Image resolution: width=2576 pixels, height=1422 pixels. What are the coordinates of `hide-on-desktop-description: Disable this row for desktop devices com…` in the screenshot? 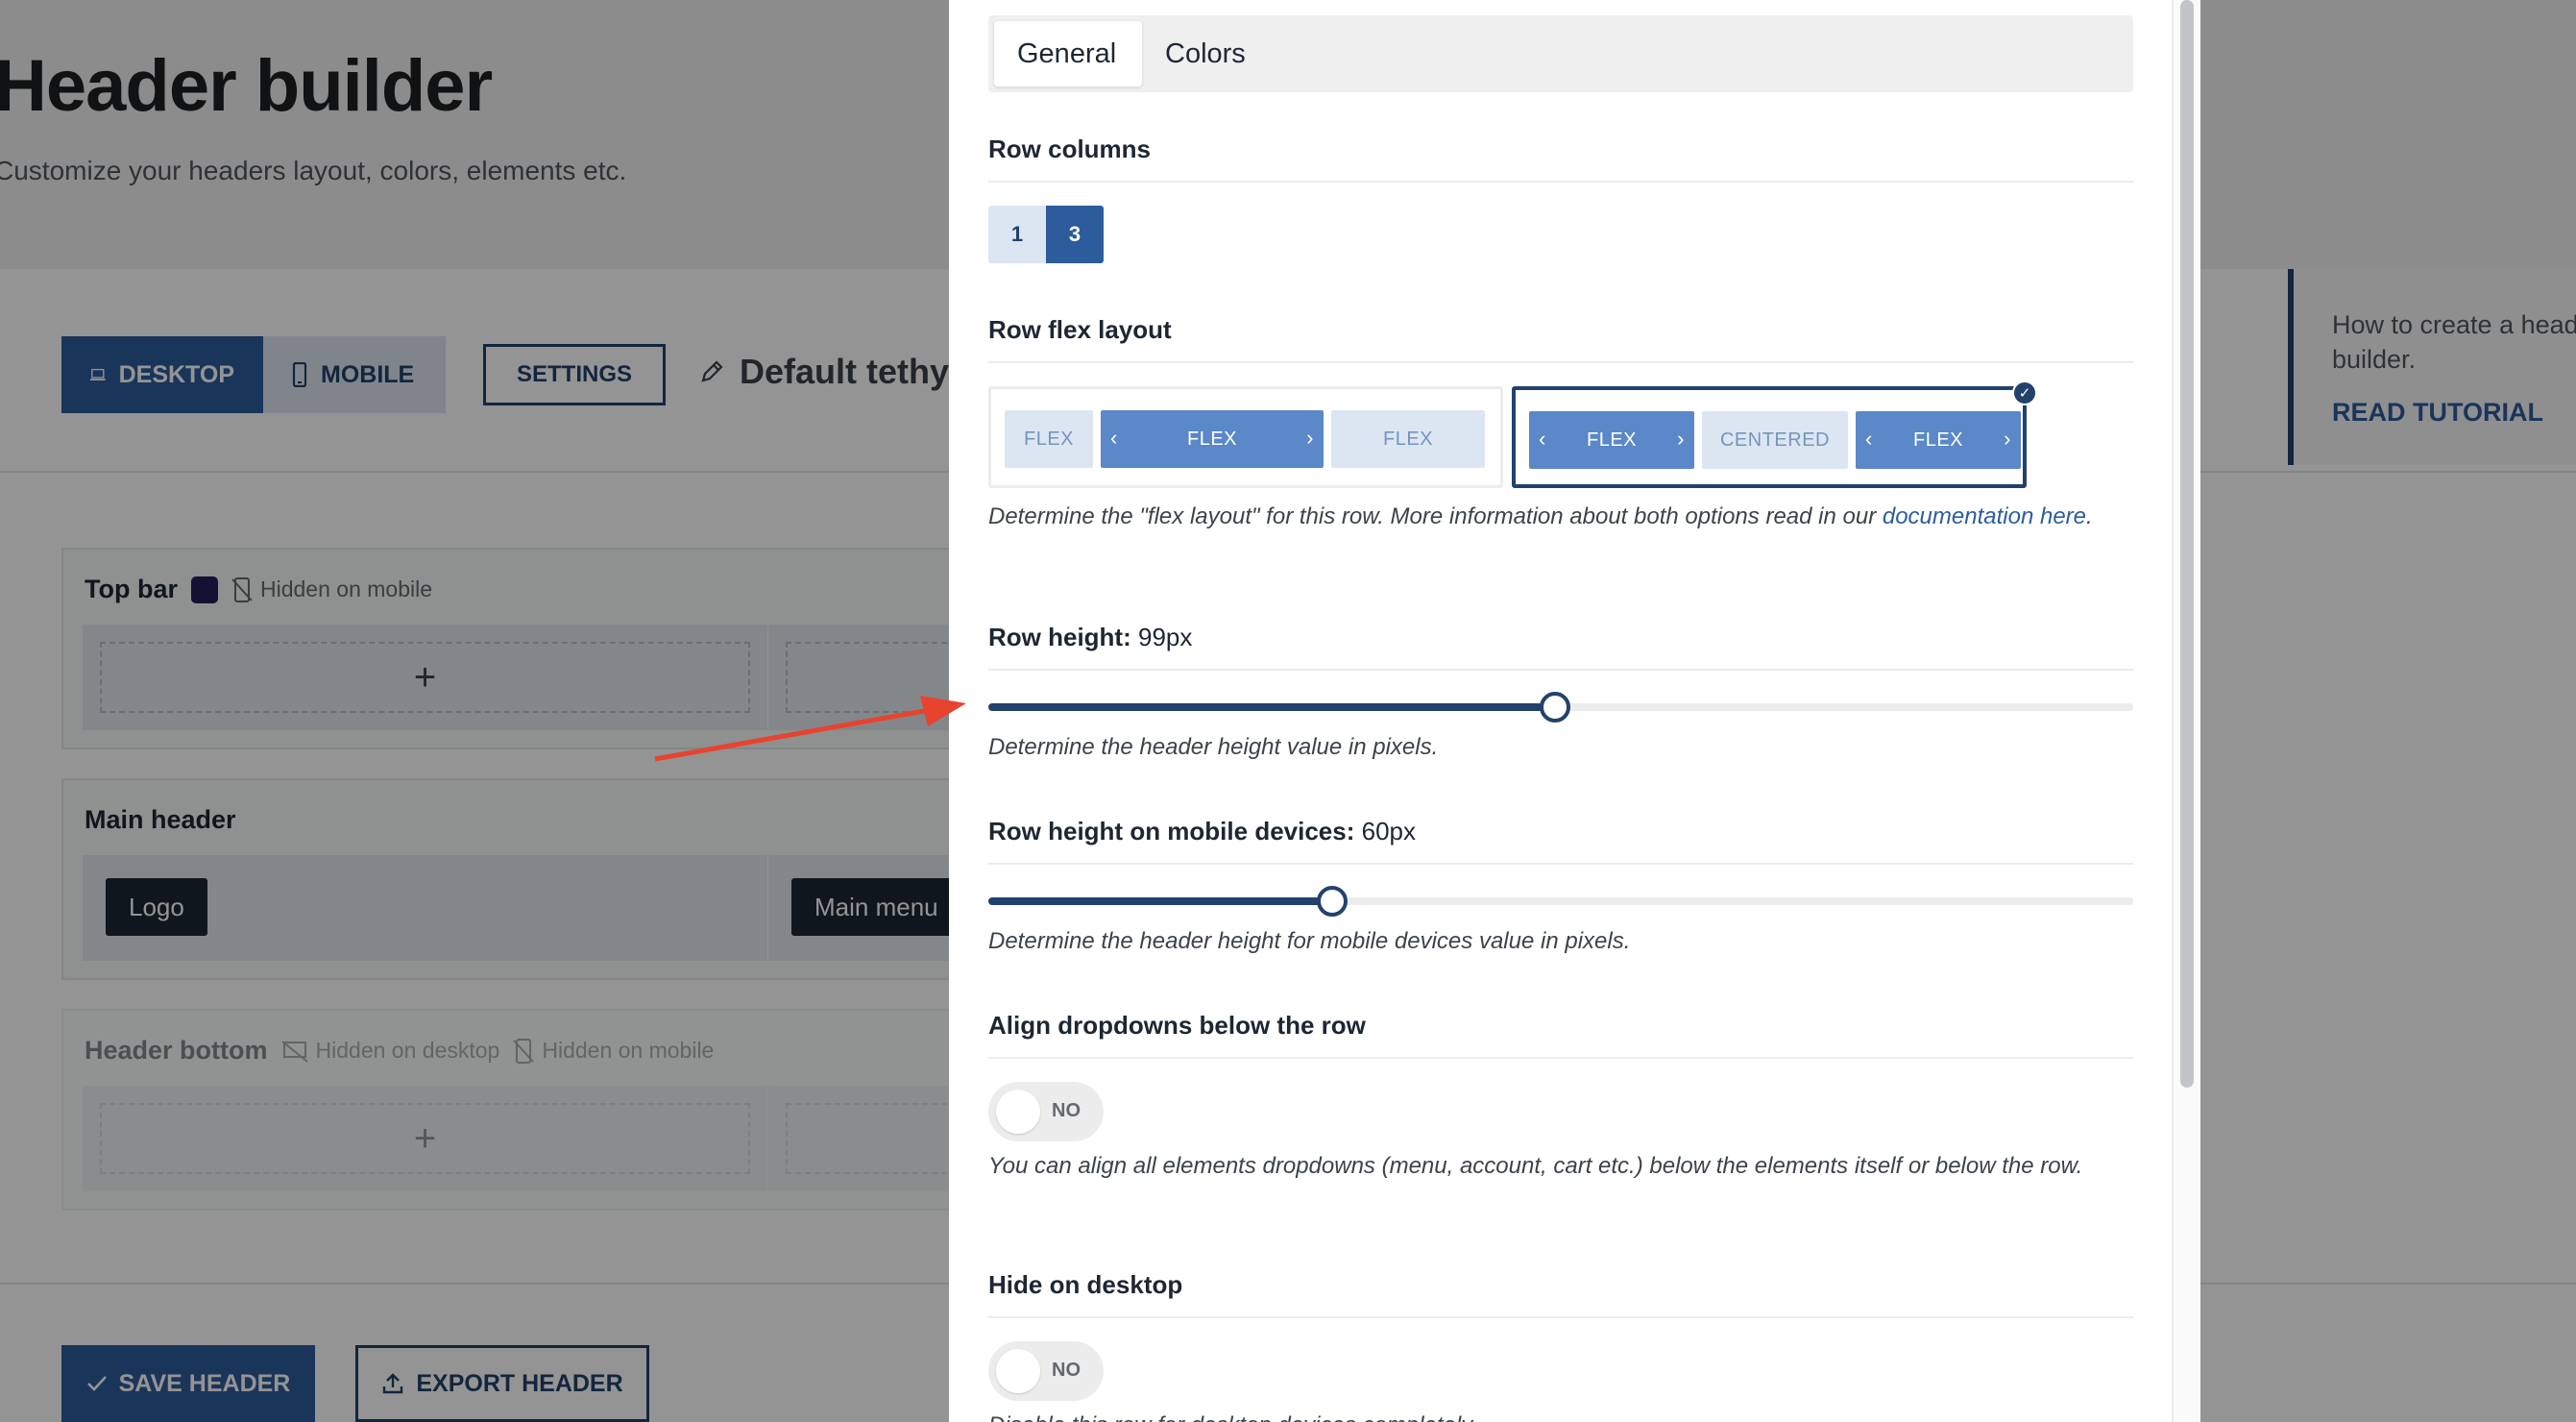 It's located at (1560, 1415).